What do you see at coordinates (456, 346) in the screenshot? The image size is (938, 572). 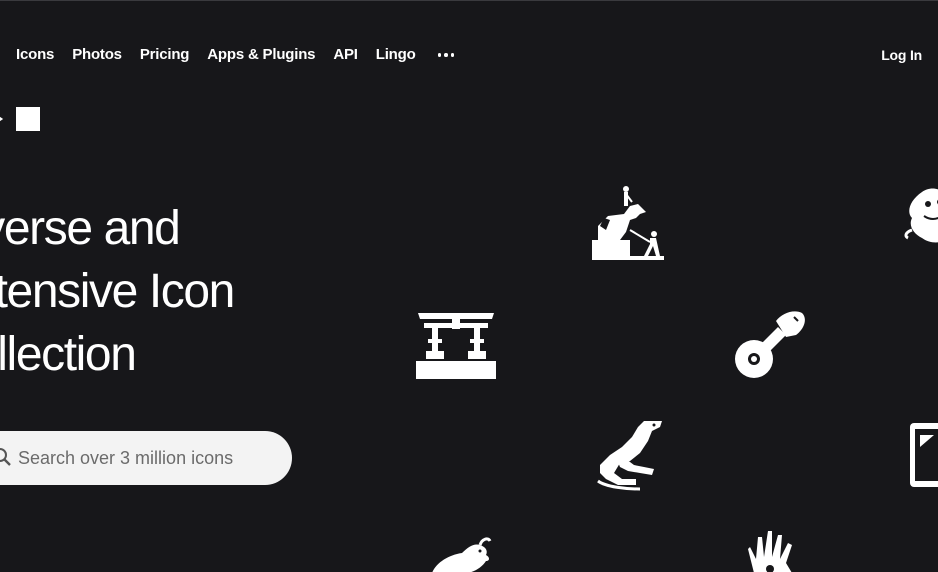 I see `torii-gate-icon` at bounding box center [456, 346].